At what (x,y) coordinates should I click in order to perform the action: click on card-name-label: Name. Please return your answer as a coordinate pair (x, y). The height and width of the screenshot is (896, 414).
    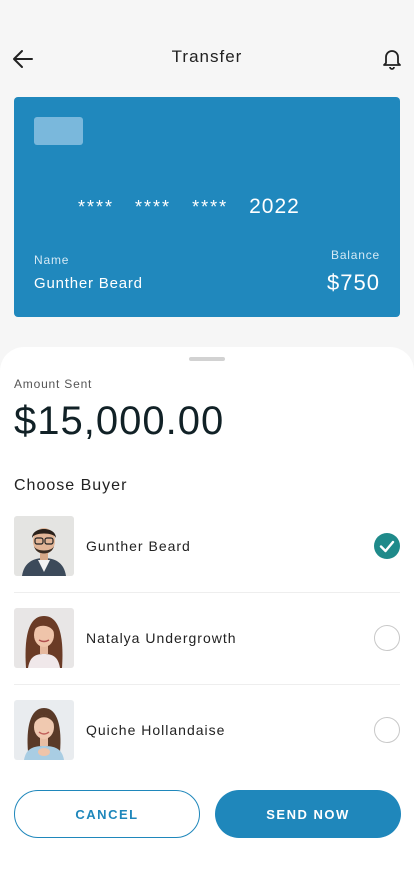
    Looking at the image, I should click on (52, 260).